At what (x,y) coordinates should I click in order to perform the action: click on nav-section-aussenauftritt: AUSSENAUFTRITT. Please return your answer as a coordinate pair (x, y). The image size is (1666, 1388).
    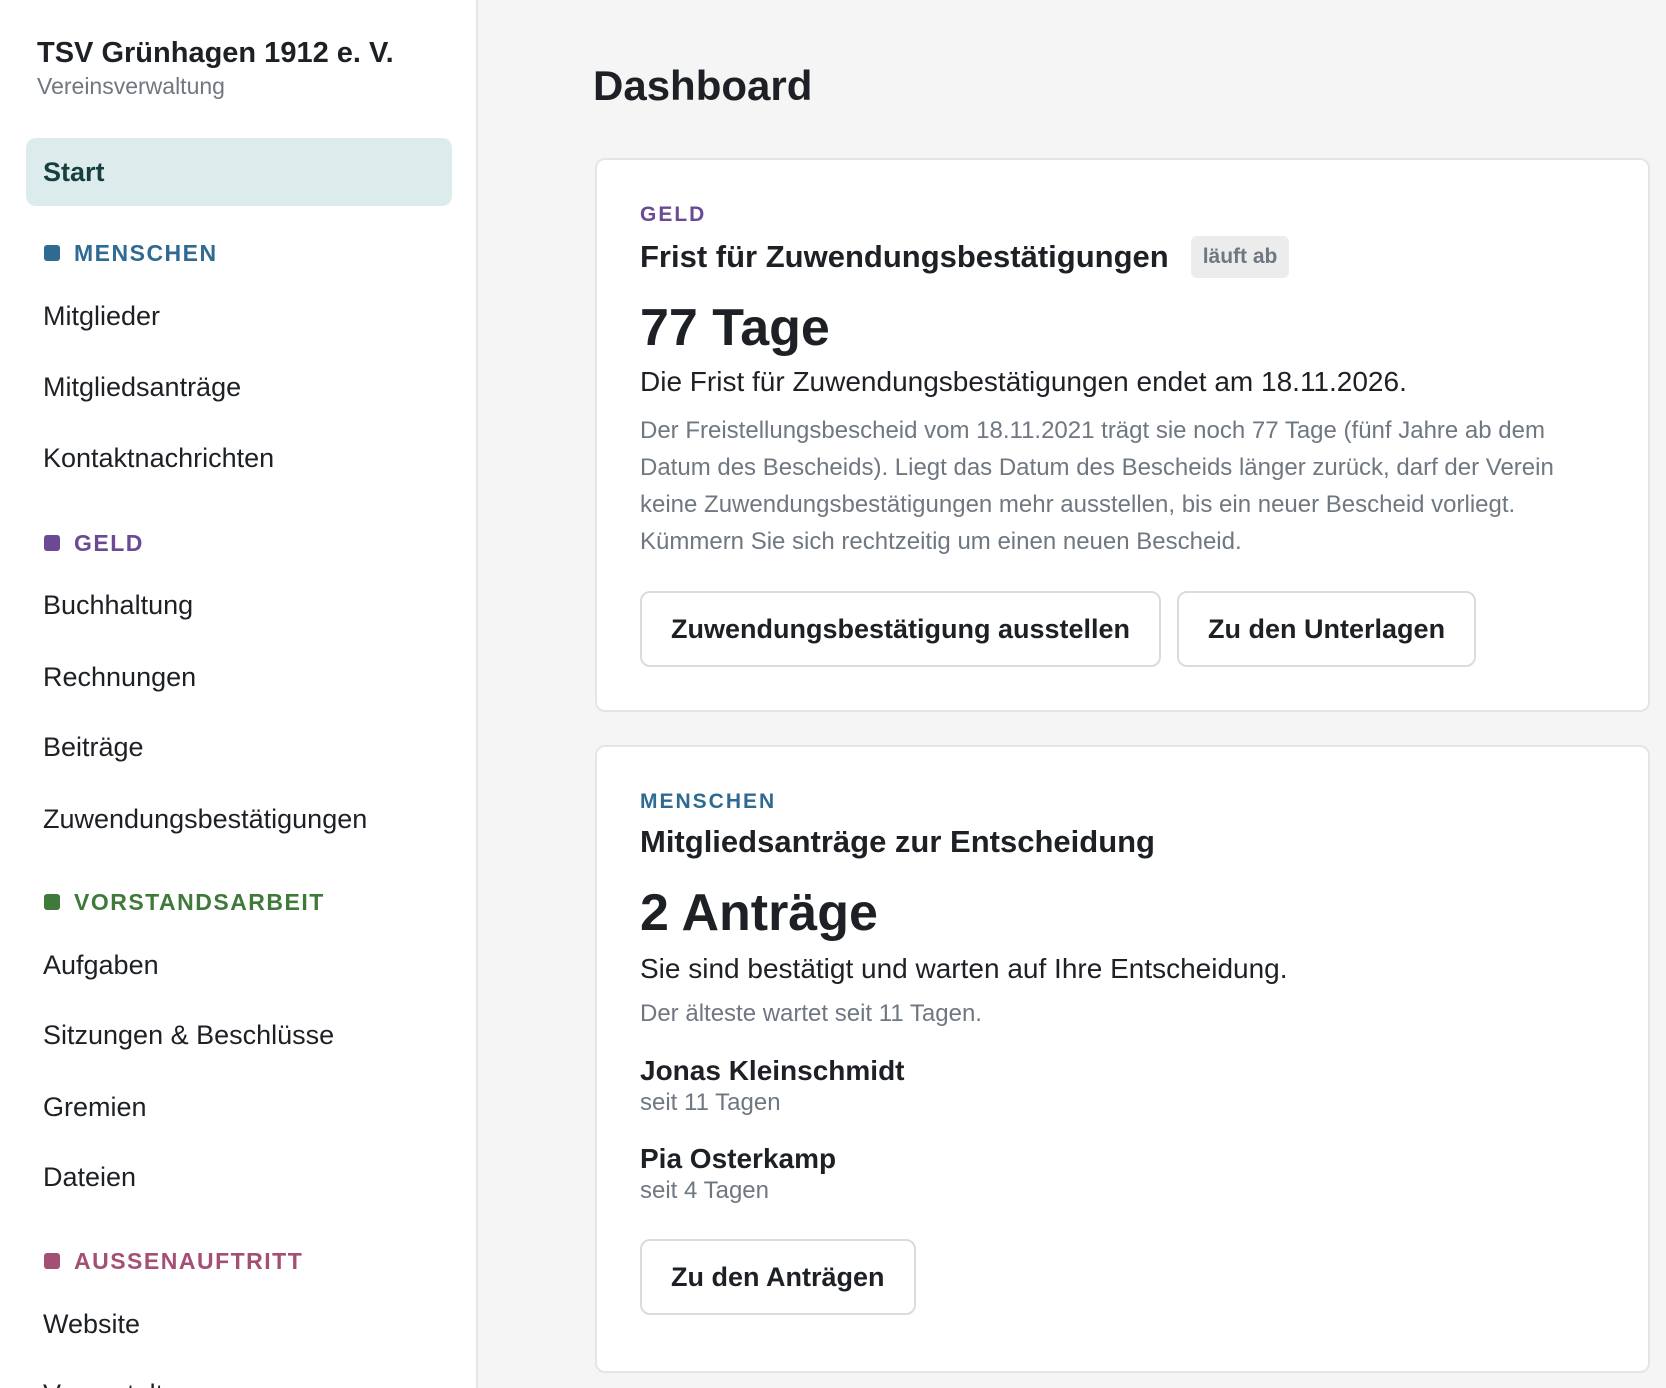
    Looking at the image, I should click on (173, 1261).